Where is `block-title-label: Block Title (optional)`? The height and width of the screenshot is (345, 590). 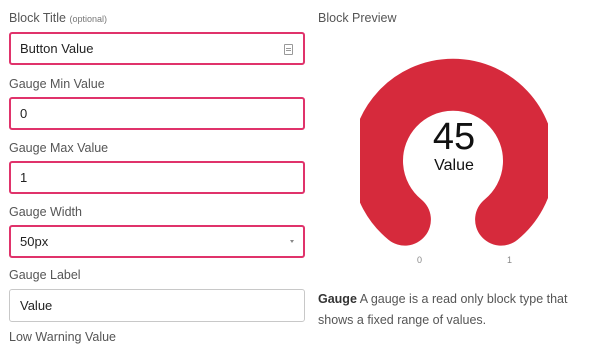 block-title-label: Block Title (optional) is located at coordinates (58, 18).